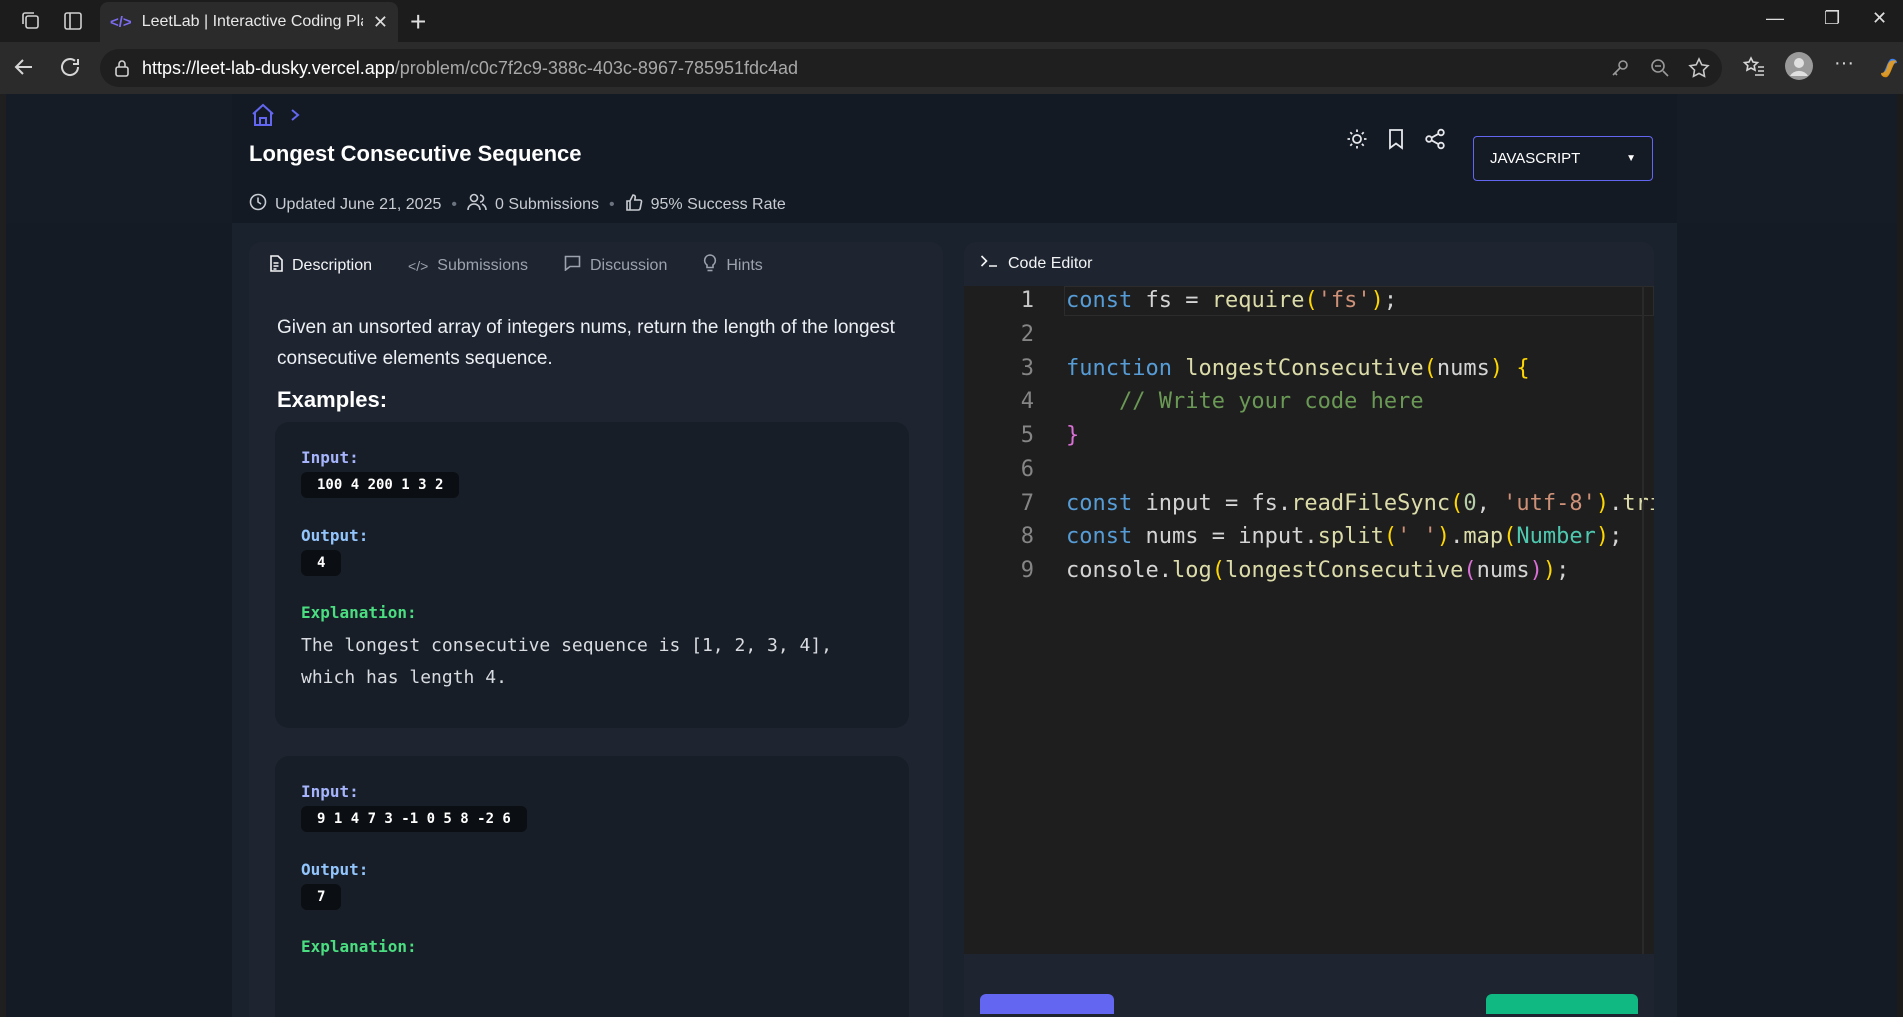 This screenshot has width=1903, height=1017. What do you see at coordinates (1562, 1004) in the screenshot?
I see `submit-button` at bounding box center [1562, 1004].